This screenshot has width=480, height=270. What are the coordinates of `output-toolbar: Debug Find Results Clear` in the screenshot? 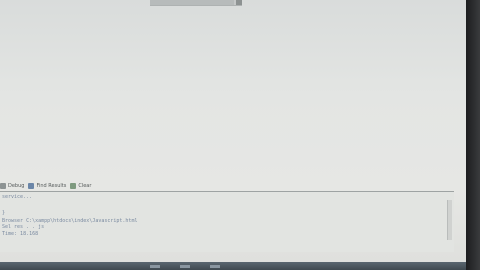 It's located at (100, 186).